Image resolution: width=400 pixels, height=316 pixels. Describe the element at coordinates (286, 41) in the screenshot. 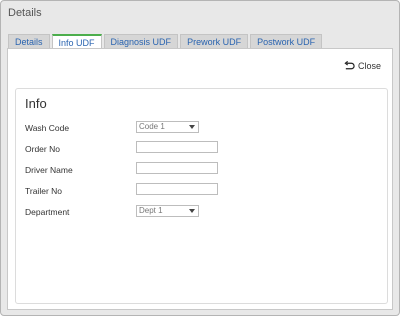

I see `tab-postwork-udf: Postwork UDF` at that location.